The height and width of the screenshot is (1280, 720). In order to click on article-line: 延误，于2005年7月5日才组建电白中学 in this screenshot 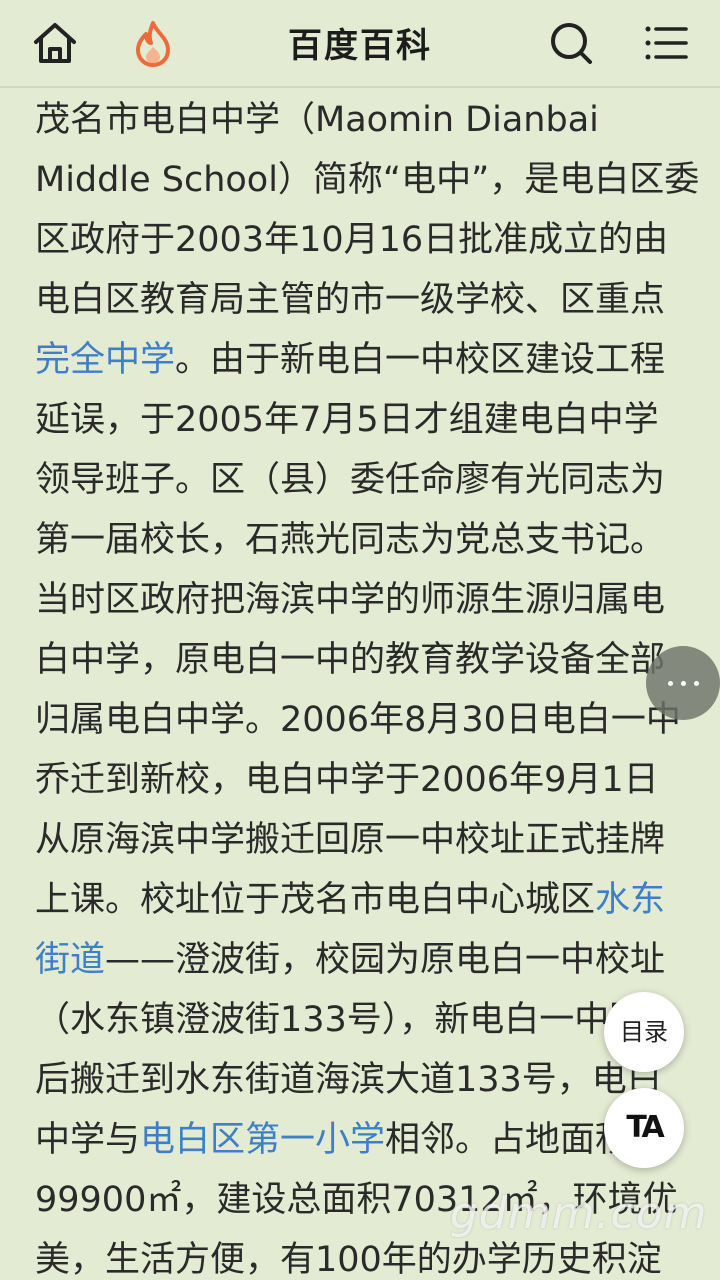, I will do `click(365, 420)`.